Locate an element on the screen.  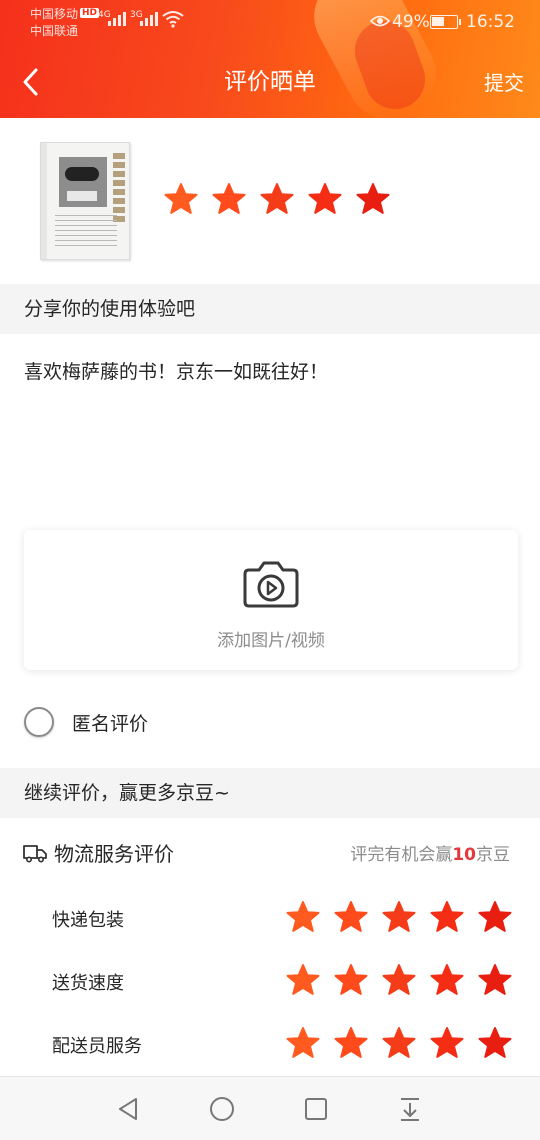
battery-percent: 49% is located at coordinates (411, 22).